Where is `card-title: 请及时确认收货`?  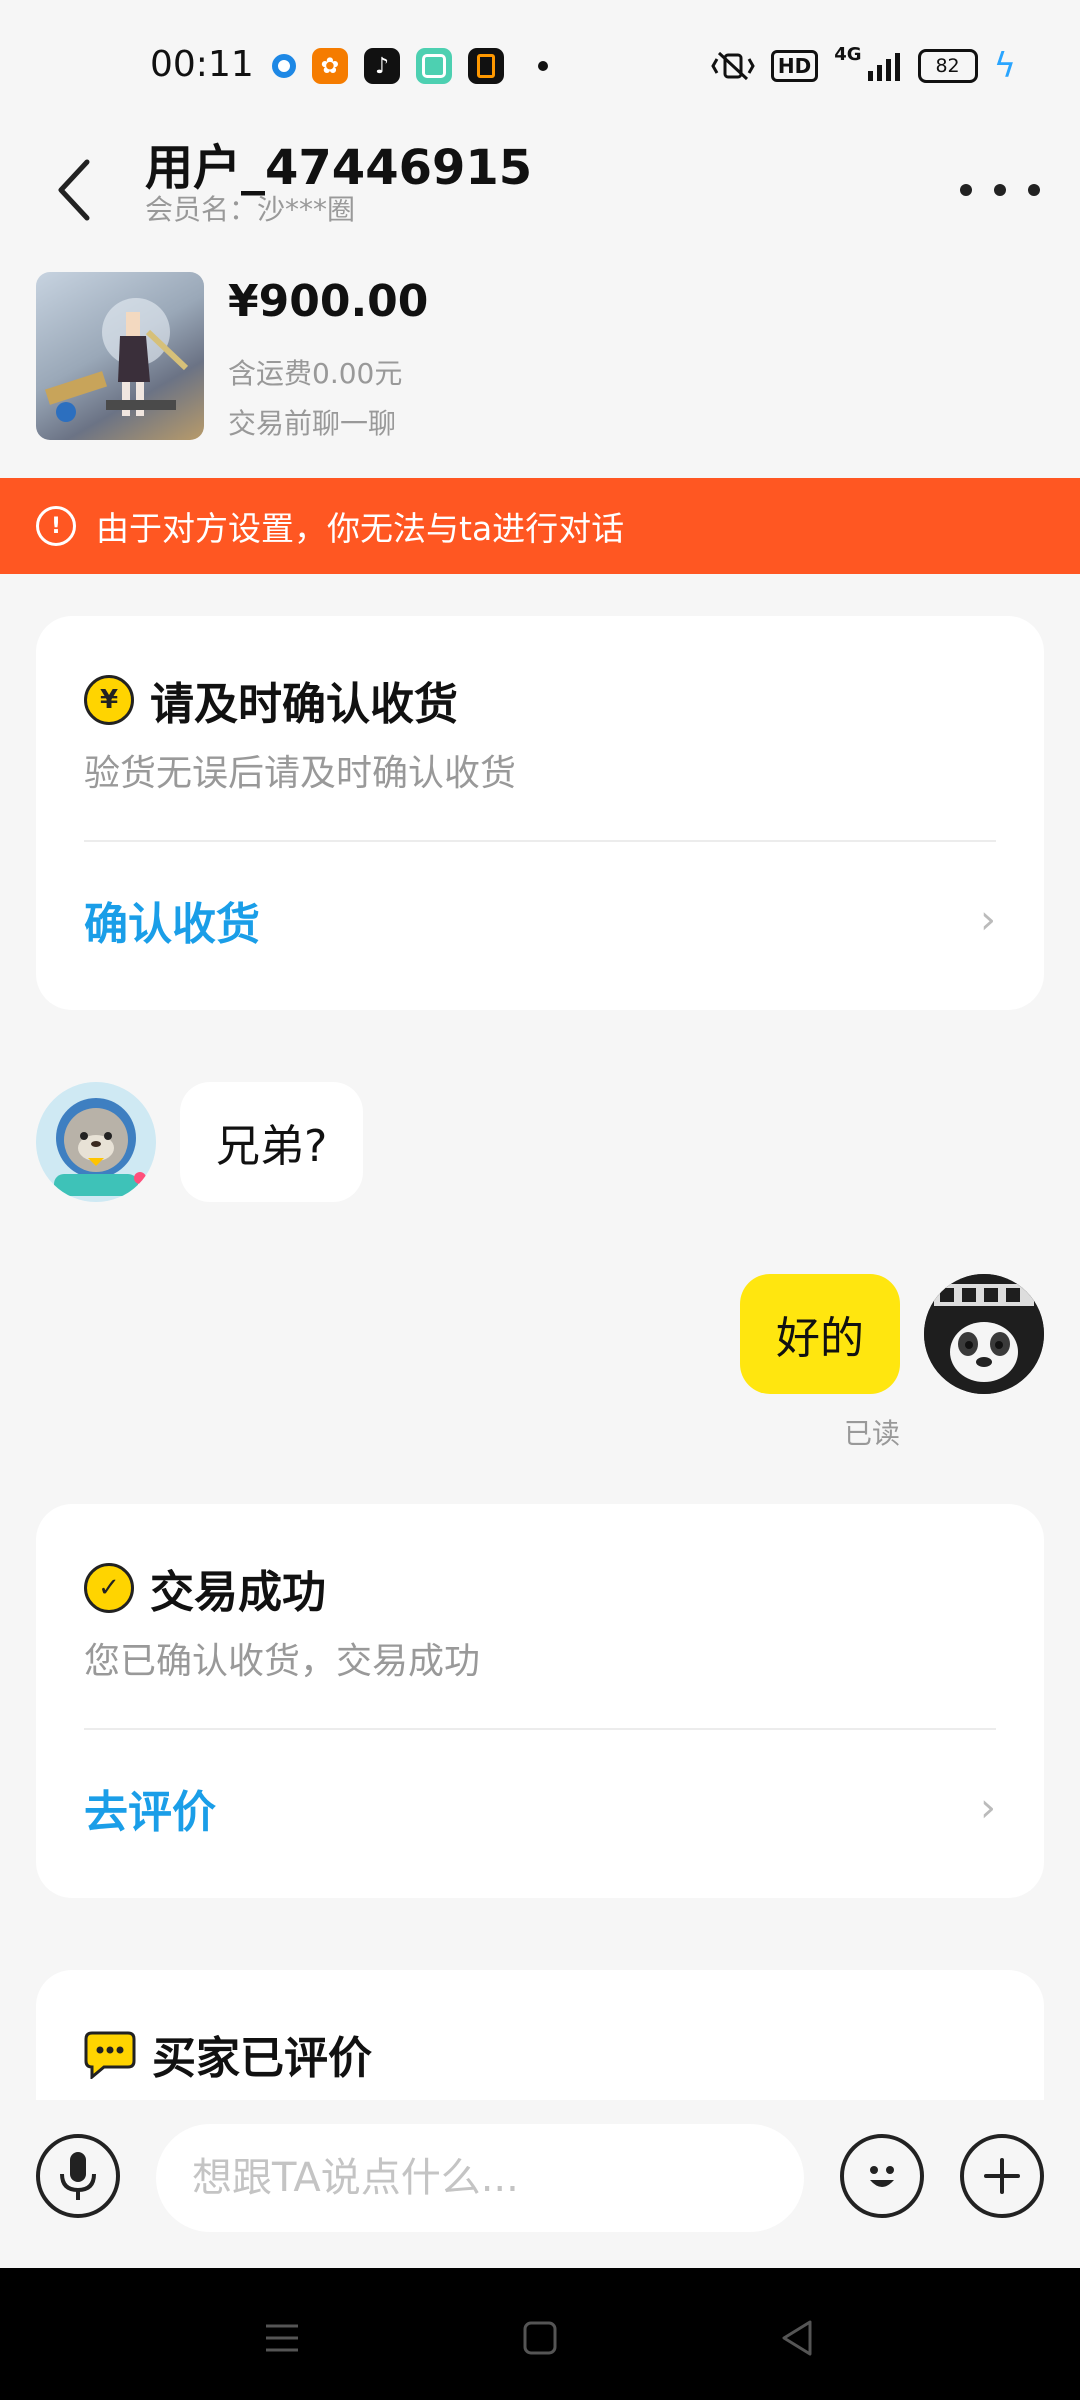 card-title: 请及时确认收货 is located at coordinates (304, 704).